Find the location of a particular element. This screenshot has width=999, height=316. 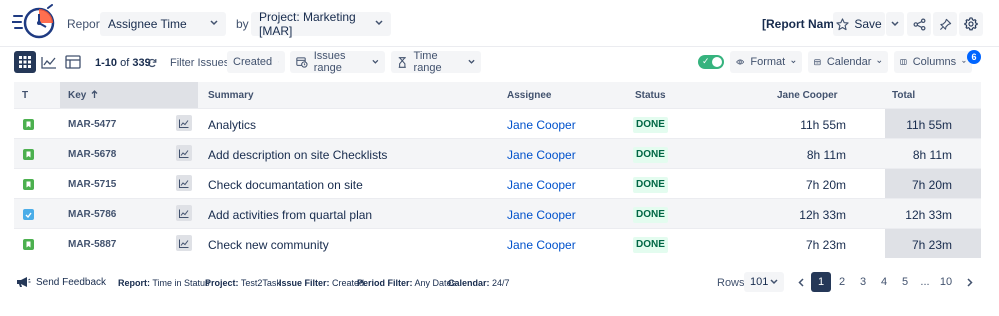

app-logo-clock-icon is located at coordinates (33, 21).